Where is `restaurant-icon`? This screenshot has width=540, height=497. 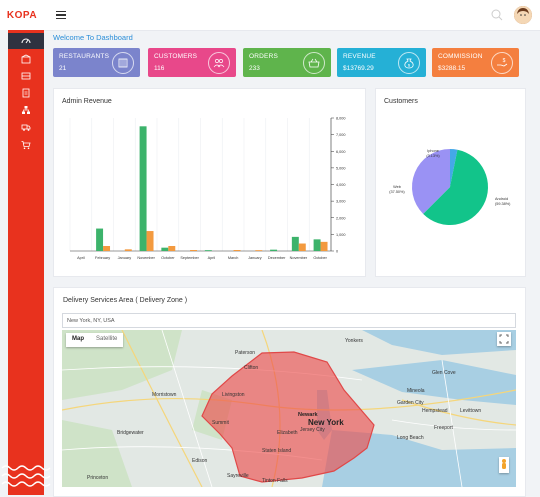 restaurant-icon is located at coordinates (26, 59).